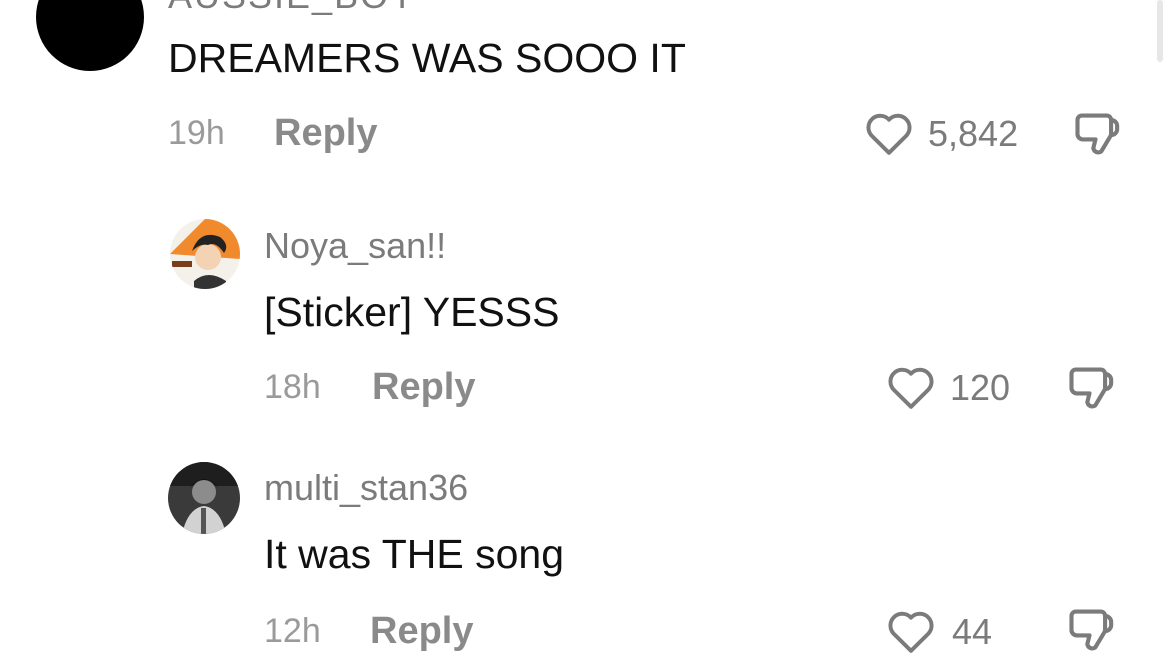  I want to click on comment-text: It was THE song, so click(414, 554).